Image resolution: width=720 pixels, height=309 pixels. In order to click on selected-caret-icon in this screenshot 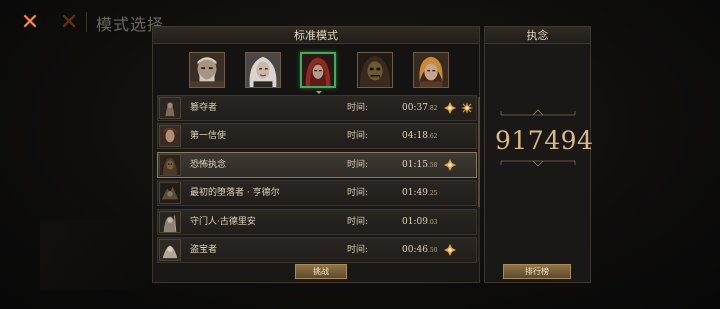, I will do `click(319, 92)`.